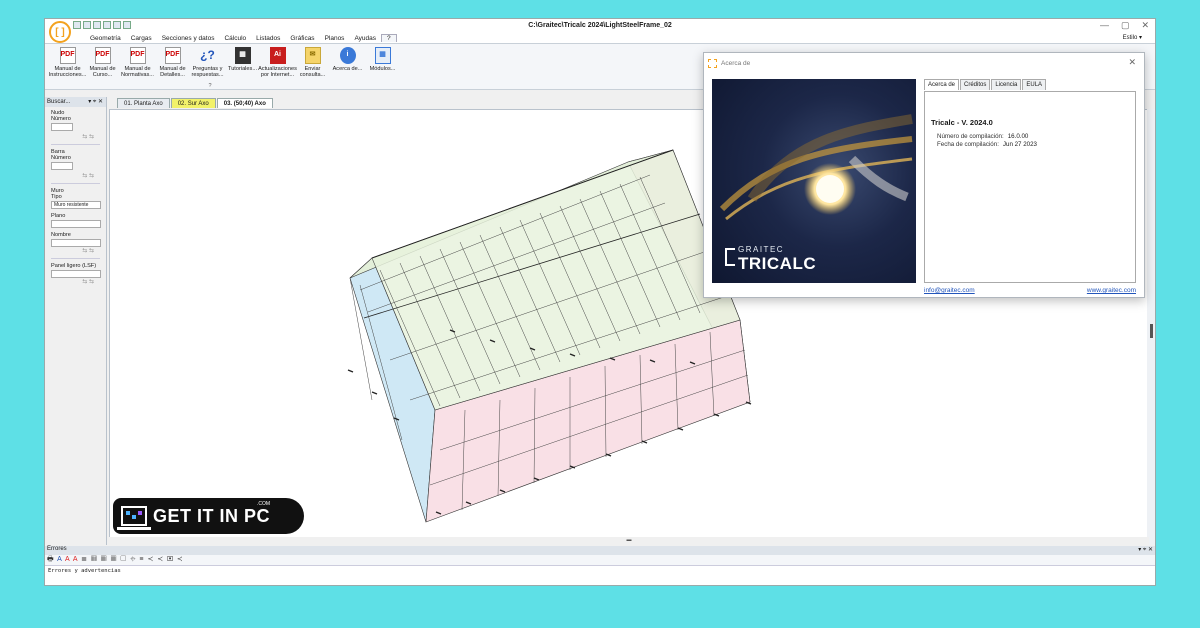  What do you see at coordinates (968, 144) in the screenshot?
I see `build-date-label: Fecha de compilación:` at bounding box center [968, 144].